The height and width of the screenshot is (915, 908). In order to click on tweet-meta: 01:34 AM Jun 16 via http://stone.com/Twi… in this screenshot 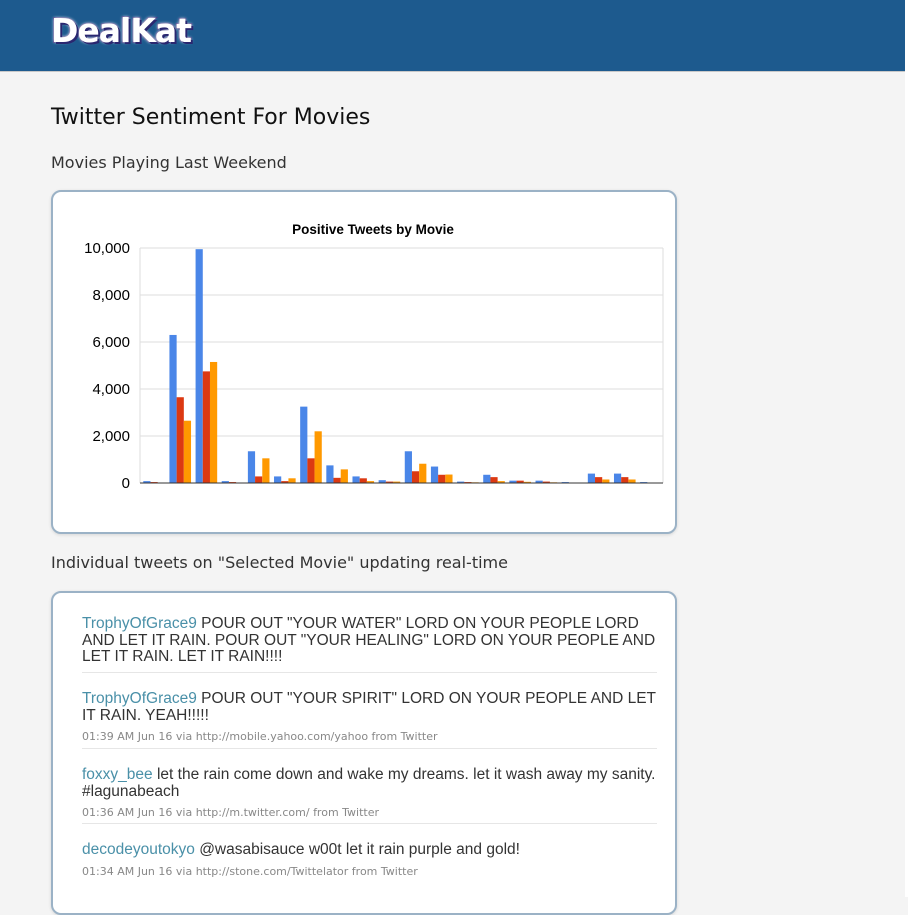, I will do `click(369, 872)`.